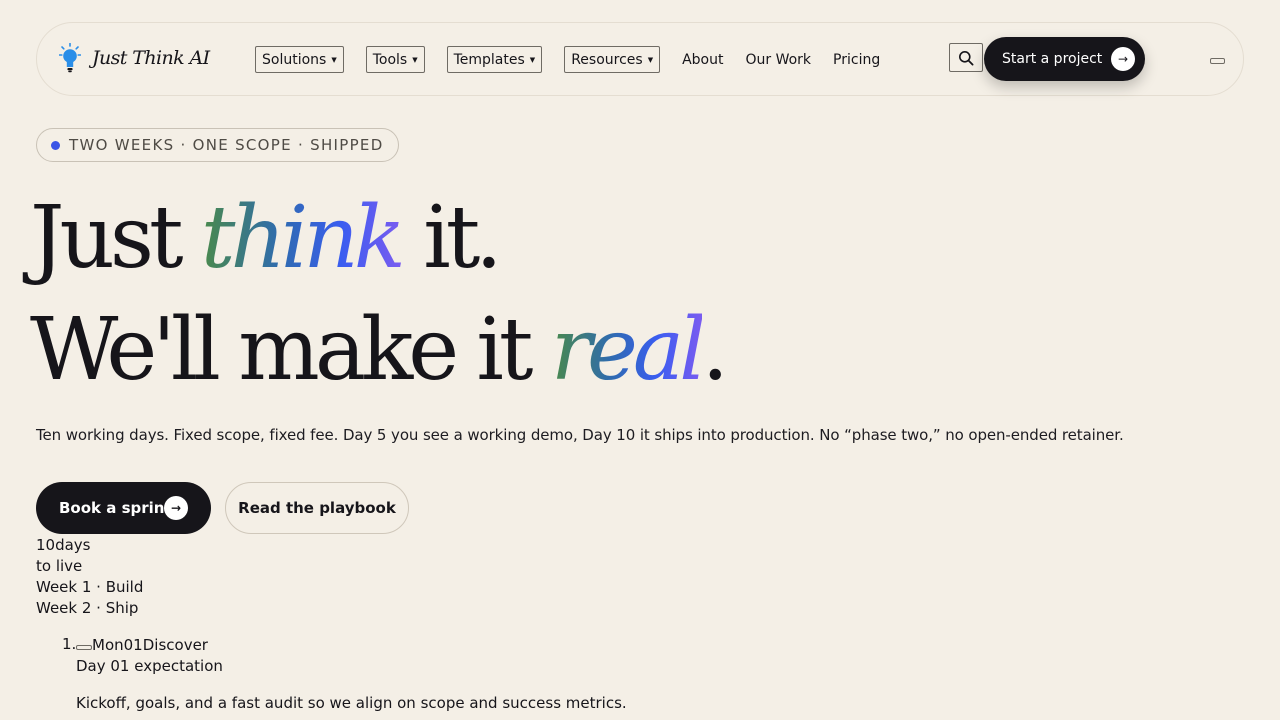  I want to click on menu-tools: Tools ▼, so click(395, 59).